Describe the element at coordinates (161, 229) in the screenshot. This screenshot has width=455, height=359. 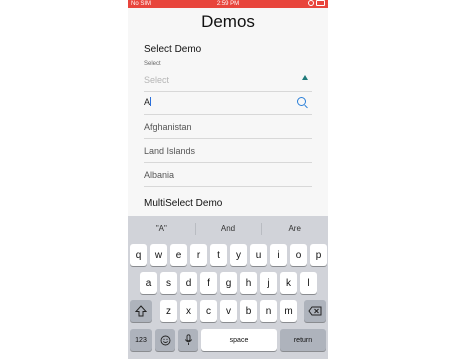
I see `suggestion-item: "A"` at that location.